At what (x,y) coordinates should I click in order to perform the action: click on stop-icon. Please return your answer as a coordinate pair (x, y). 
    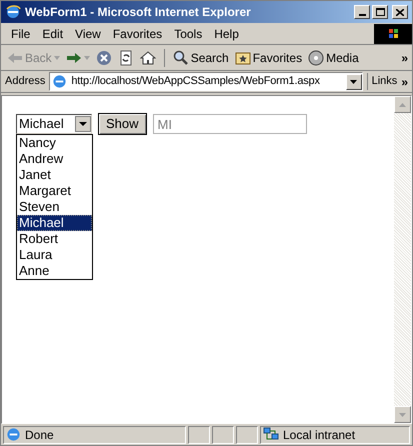
    Looking at the image, I should click on (104, 58).